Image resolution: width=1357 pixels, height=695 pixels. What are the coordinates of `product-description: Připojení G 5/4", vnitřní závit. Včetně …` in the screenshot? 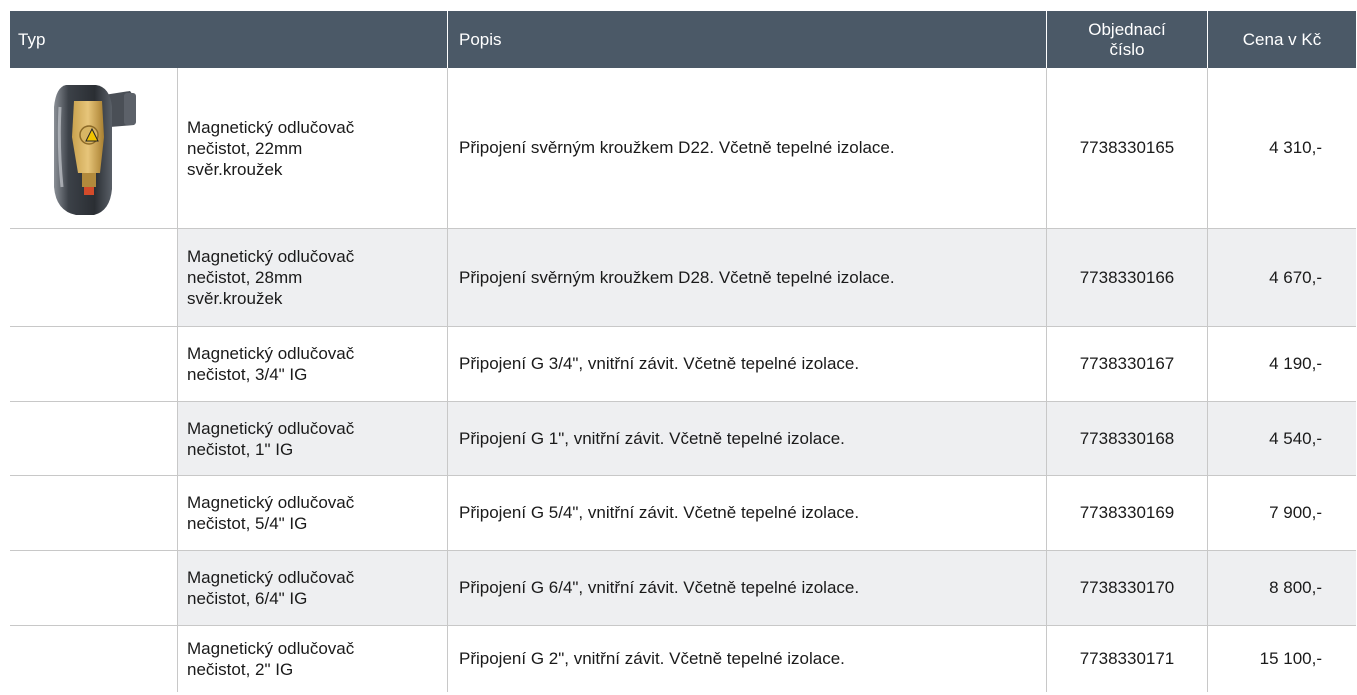 It's located at (747, 513).